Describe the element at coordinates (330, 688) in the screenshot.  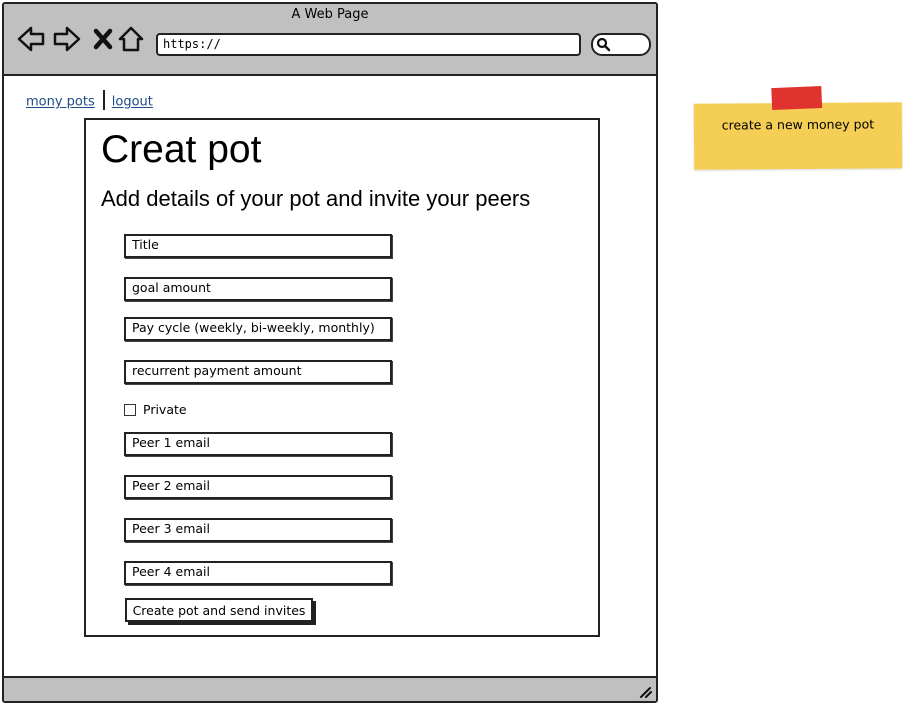
I see `status-bar` at that location.